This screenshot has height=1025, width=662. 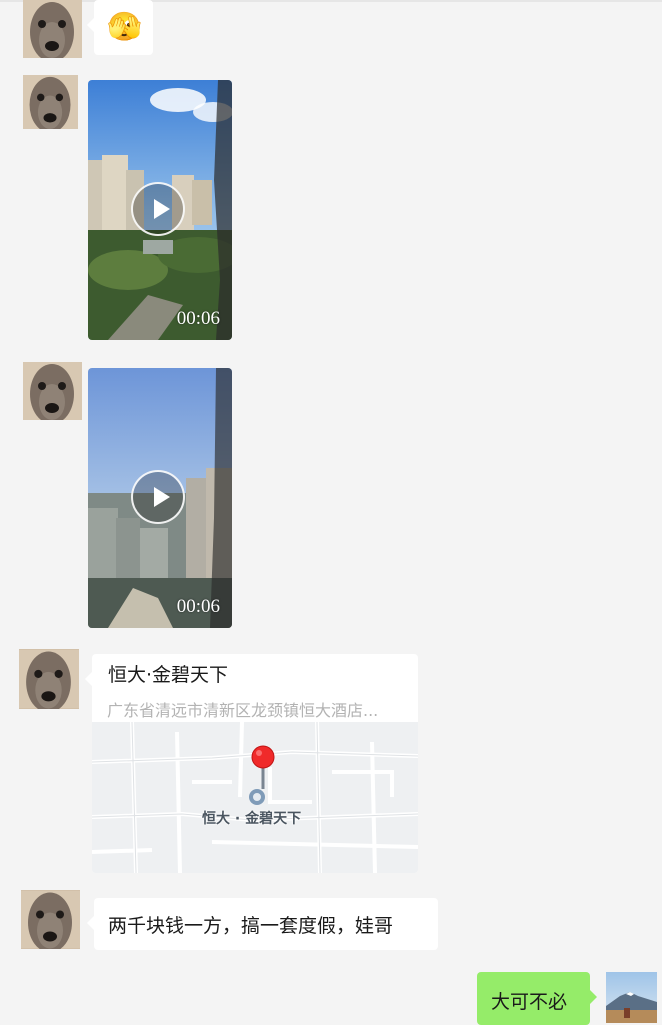 I want to click on map-place-label: 恒大 · 金碧天下, so click(x=252, y=819).